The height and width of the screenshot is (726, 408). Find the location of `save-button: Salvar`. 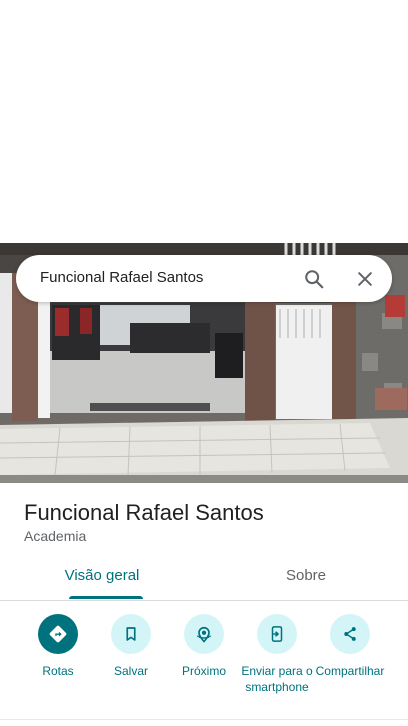

save-button: Salvar is located at coordinates (131, 646).